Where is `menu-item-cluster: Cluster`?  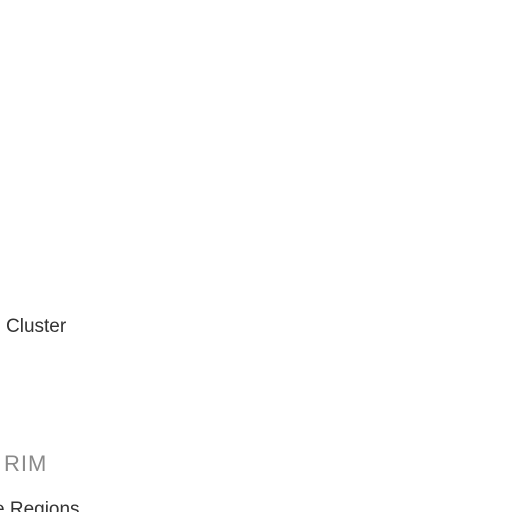 menu-item-cluster: Cluster is located at coordinates (36, 327).